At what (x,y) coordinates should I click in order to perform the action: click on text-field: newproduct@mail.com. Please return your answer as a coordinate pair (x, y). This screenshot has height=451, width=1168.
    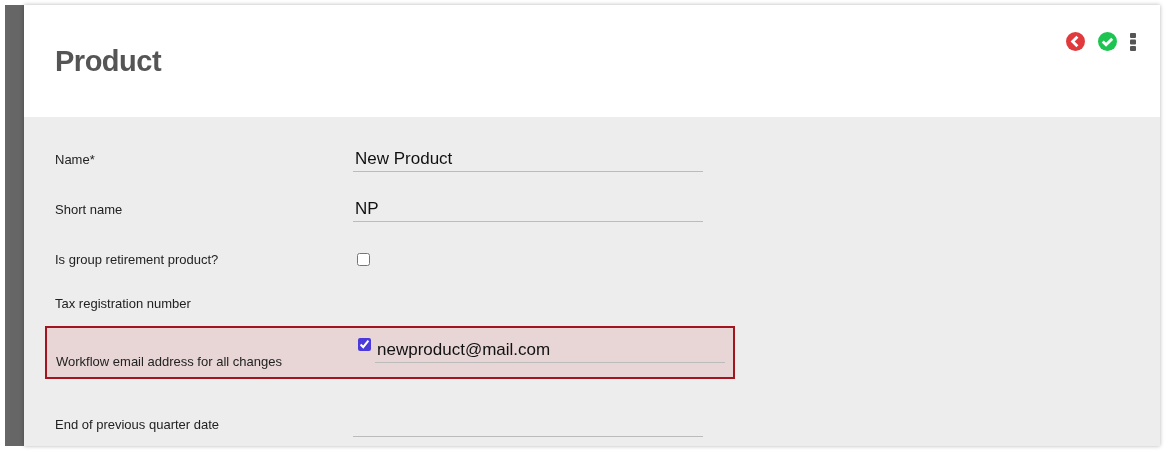
    Looking at the image, I should click on (550, 350).